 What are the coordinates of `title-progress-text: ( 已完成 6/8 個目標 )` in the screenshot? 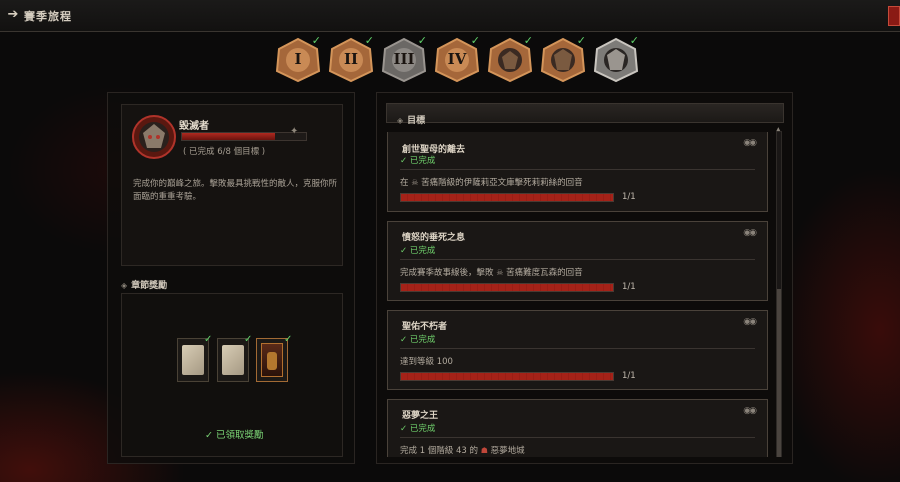 It's located at (224, 152).